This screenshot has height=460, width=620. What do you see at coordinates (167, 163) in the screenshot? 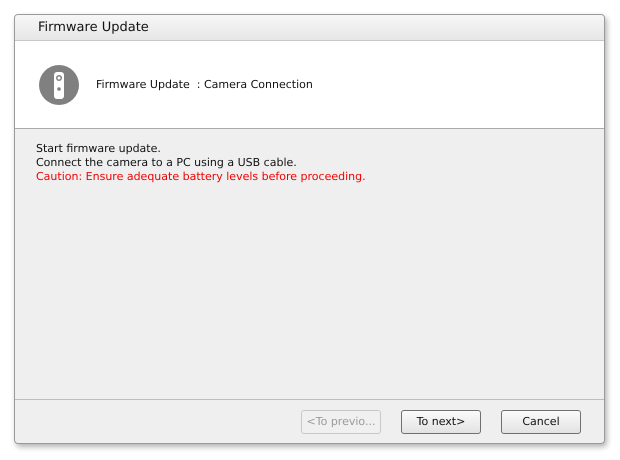
I see `message-text: Connect the camera to a PC using a USB cable.` at bounding box center [167, 163].